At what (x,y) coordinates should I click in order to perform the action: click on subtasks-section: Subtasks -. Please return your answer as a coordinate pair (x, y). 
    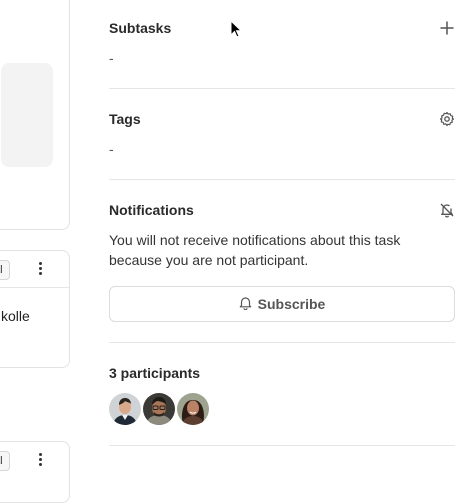
    Looking at the image, I should click on (282, 50).